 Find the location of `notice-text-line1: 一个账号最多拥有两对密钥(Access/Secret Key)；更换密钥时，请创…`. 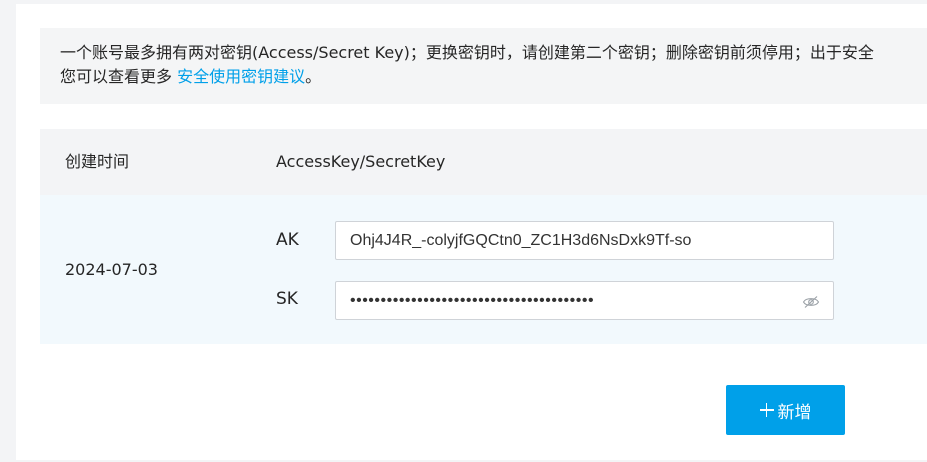

notice-text-line1: 一个账号最多拥有两对密钥(Access/Secret Key)；更换密钥时，请创… is located at coordinates (467, 52).